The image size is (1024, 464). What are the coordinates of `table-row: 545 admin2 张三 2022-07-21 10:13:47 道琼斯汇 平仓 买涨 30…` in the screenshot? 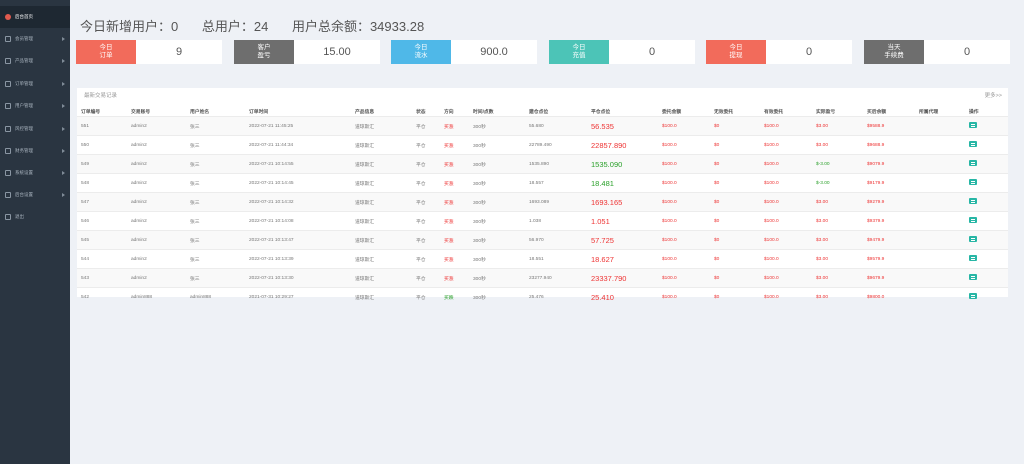 It's located at (542, 240).